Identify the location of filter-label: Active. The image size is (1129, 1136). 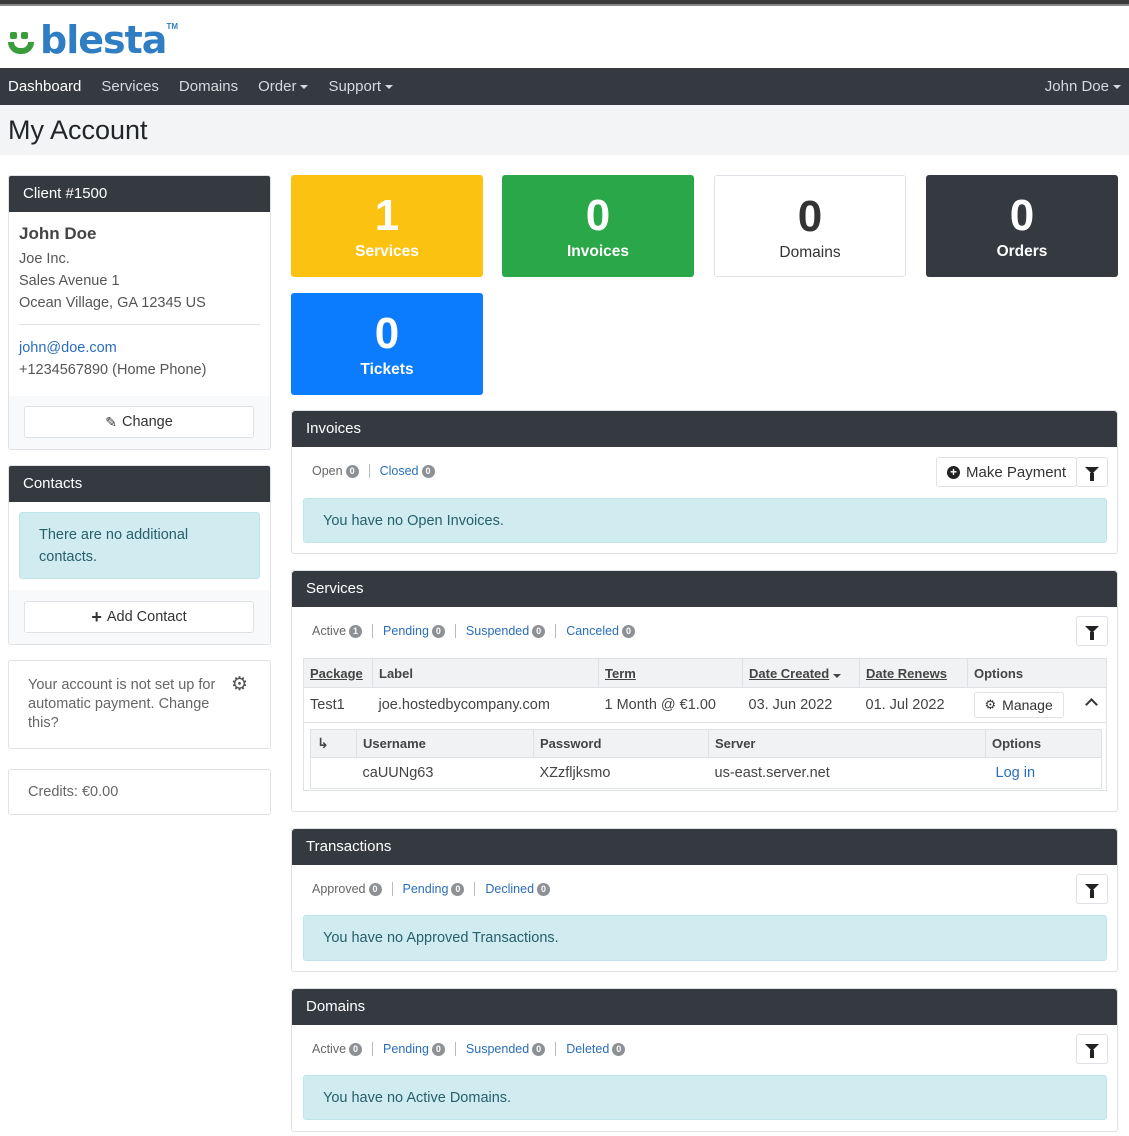
(329, 631).